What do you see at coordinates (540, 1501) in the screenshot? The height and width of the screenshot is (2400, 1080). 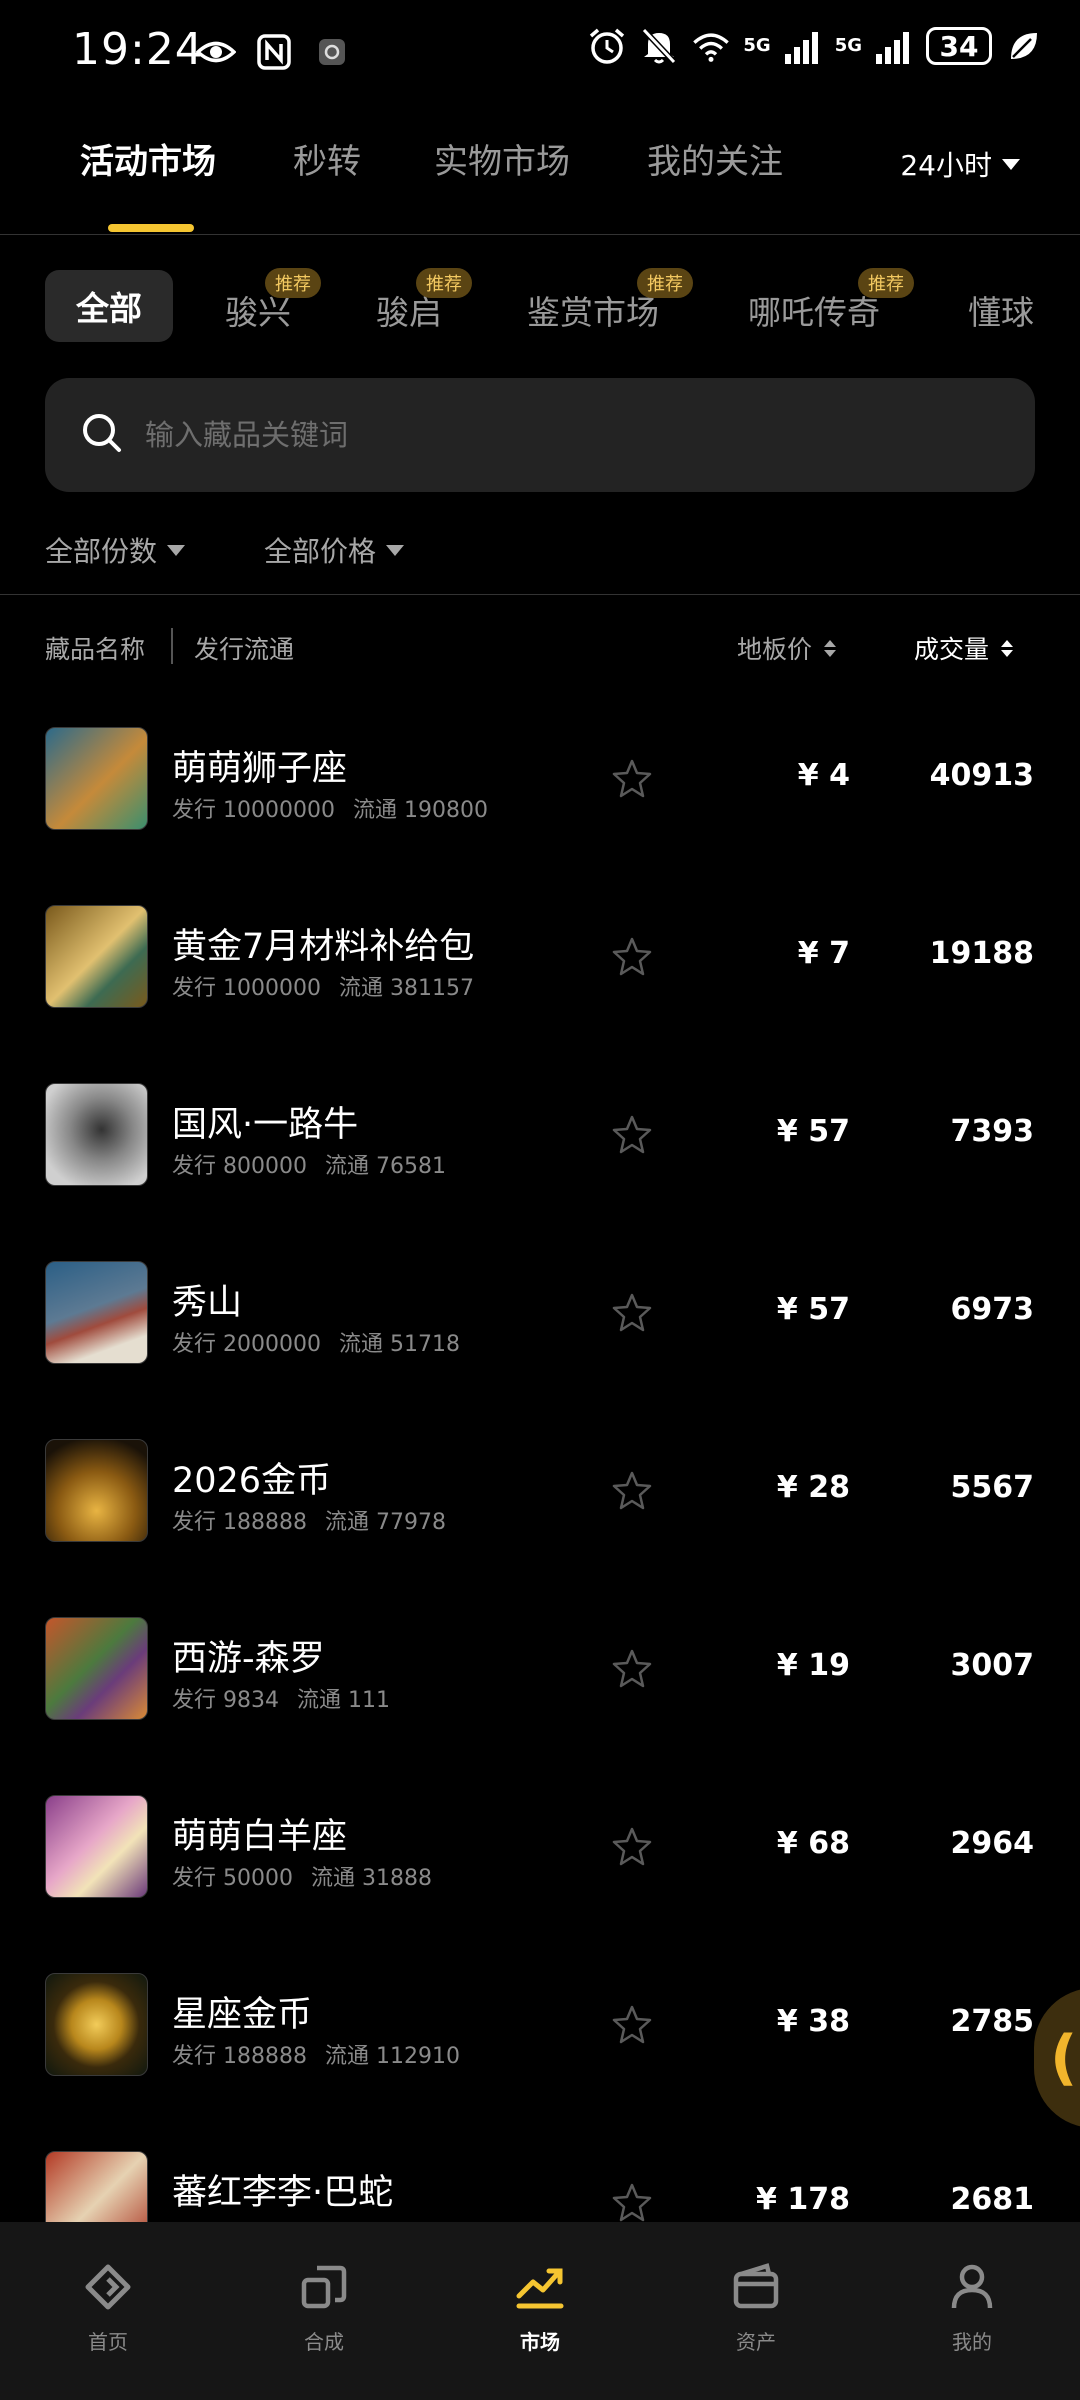 I see `list-item: 2026金币 发行 188888 流通 77978 ¥ 28 5567` at bounding box center [540, 1501].